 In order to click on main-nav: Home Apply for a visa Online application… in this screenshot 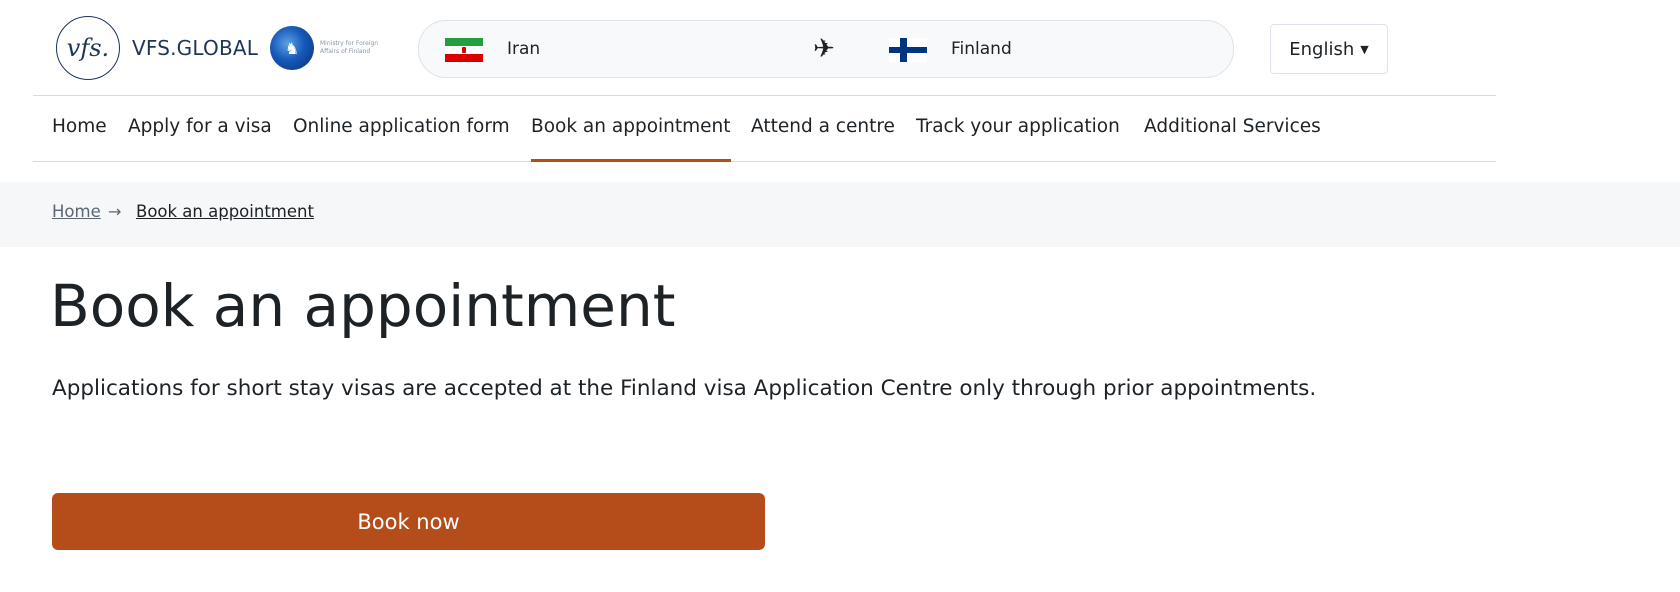, I will do `click(764, 128)`.